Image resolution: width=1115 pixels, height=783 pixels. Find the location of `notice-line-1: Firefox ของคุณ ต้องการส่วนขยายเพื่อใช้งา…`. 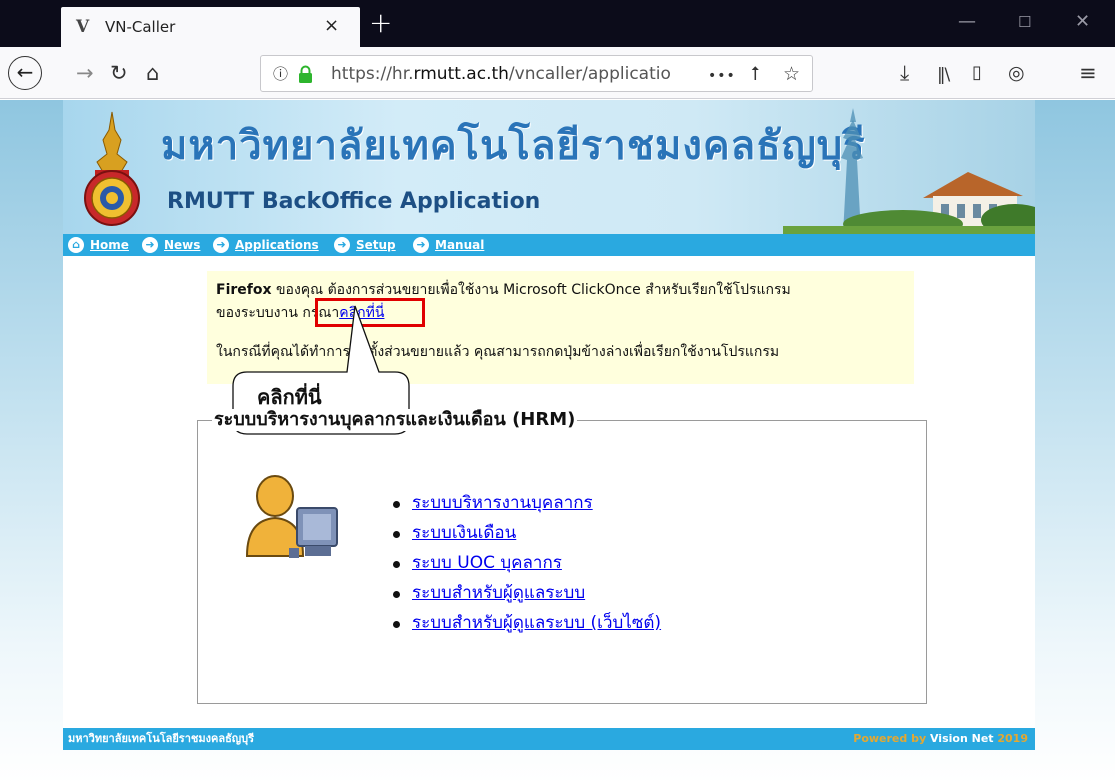

notice-line-1: Firefox ของคุณ ต้องการส่วนขยายเพื่อใช้งา… is located at coordinates (503, 290).